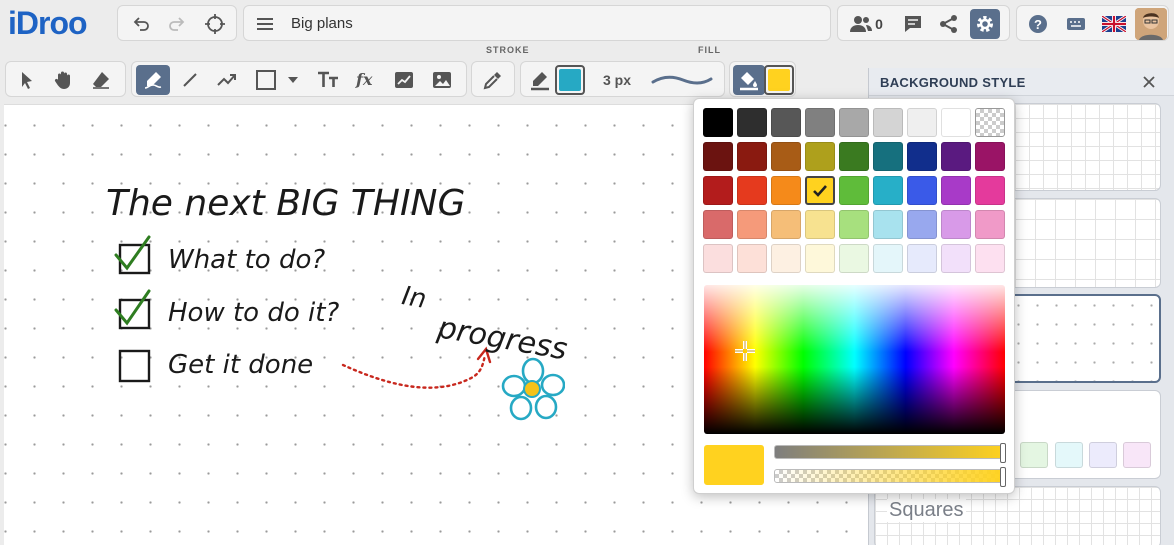 Image resolution: width=1174 pixels, height=545 pixels. What do you see at coordinates (1003, 453) in the screenshot?
I see `saturation-slider-handle` at bounding box center [1003, 453].